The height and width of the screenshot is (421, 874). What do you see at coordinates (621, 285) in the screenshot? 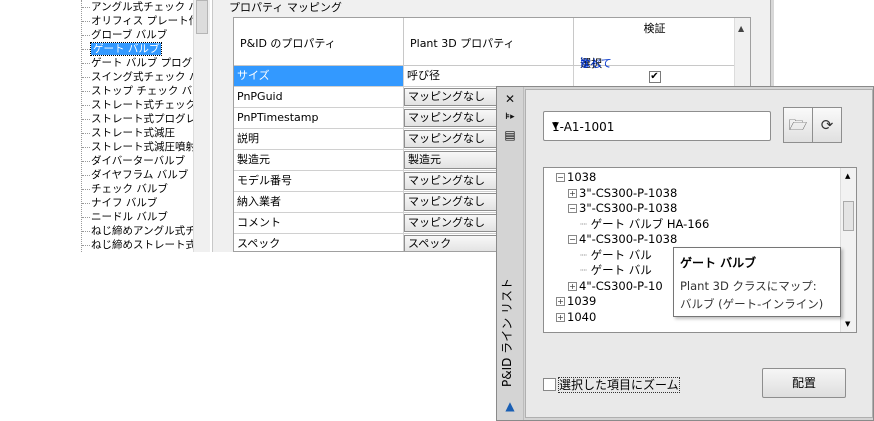
I see `line-tree-node-label: 4"-CS300-P-10` at bounding box center [621, 285].